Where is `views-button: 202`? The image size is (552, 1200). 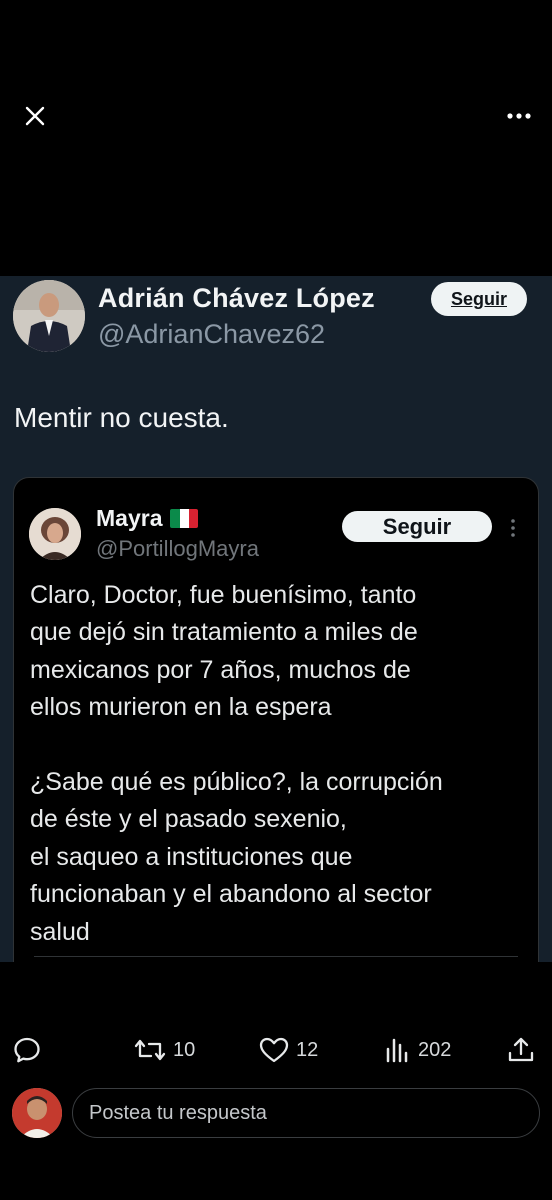
views-button: 202 is located at coordinates (417, 1050).